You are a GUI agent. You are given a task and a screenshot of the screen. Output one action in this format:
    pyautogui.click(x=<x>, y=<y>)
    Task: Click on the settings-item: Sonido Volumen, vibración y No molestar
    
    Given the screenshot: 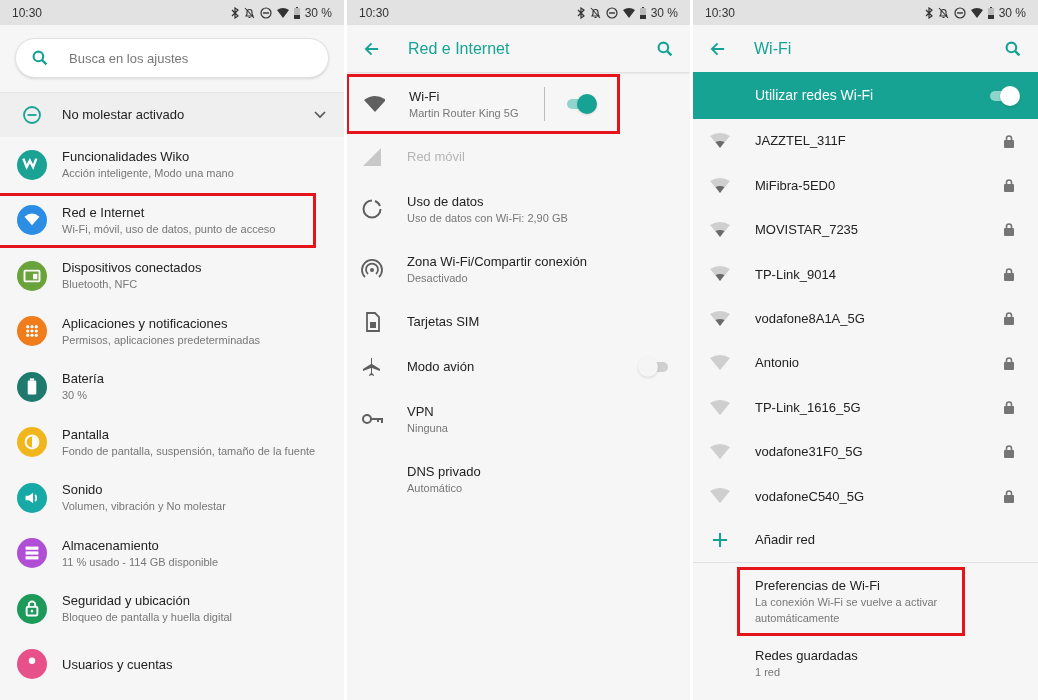 What is the action you would take?
    pyautogui.click(x=172, y=498)
    